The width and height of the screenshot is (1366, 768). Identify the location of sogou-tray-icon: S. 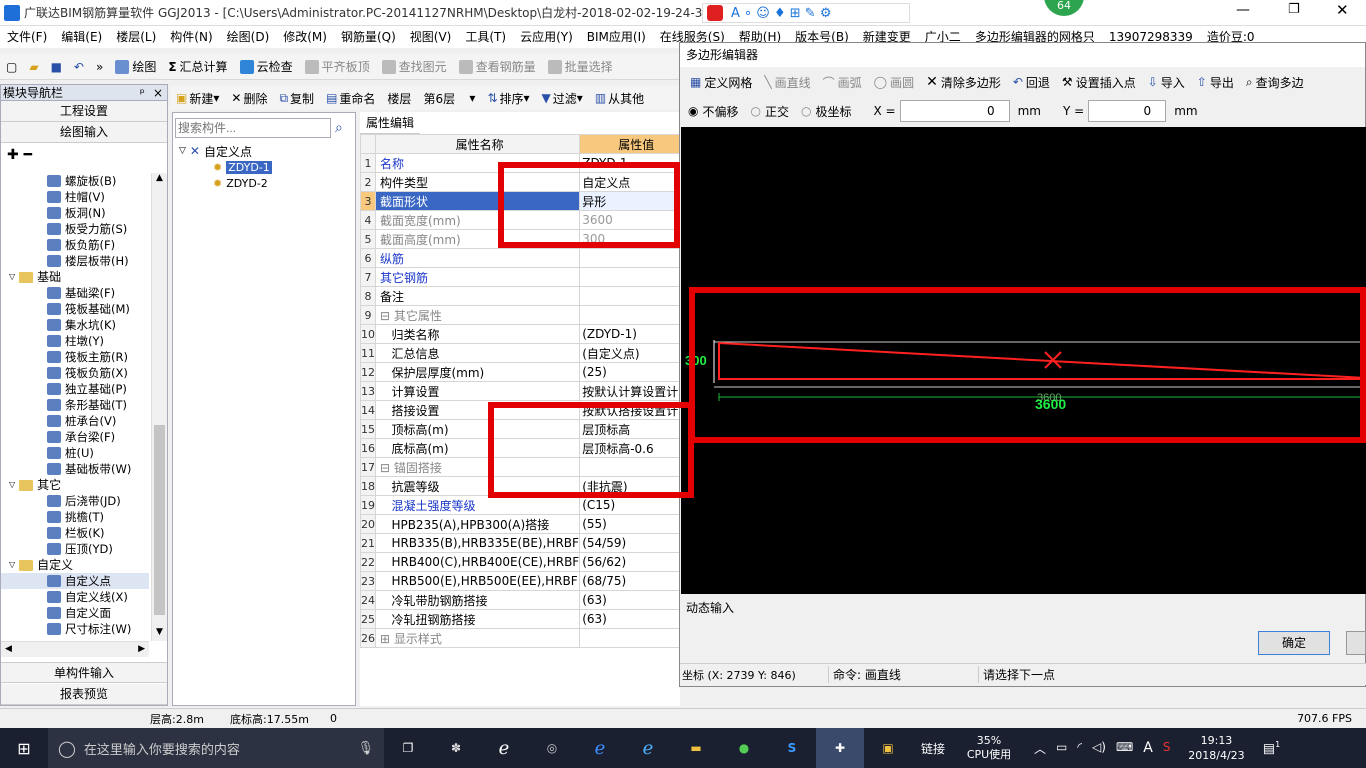
(1167, 748).